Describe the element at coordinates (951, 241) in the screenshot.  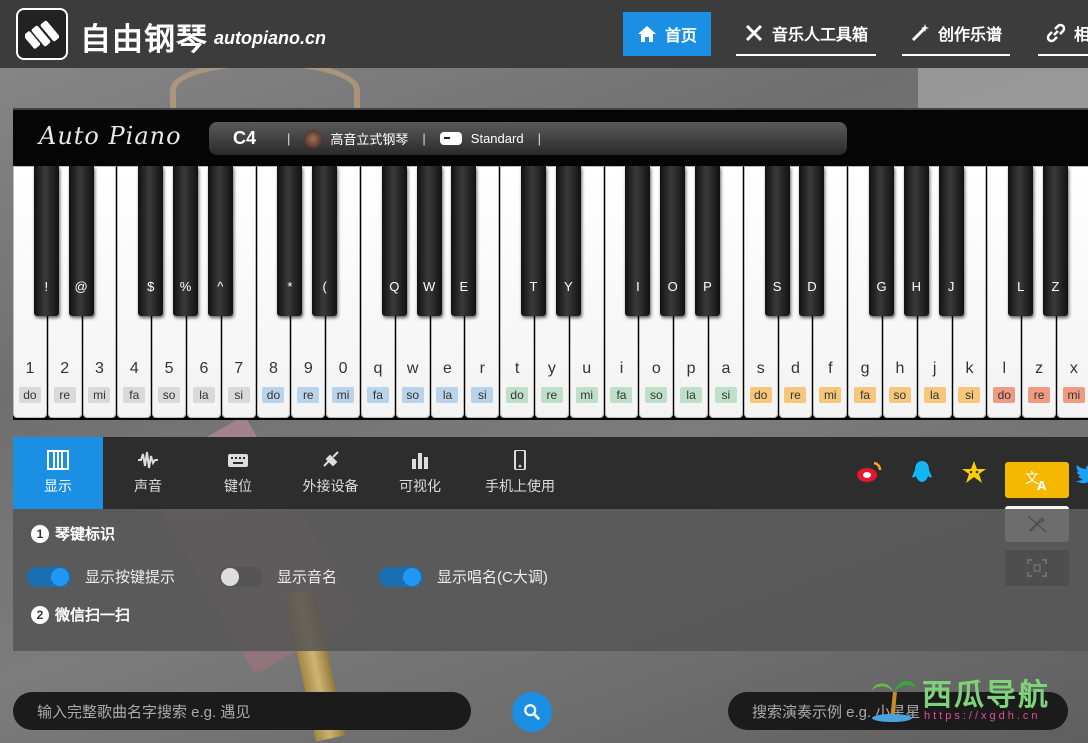
I see `black-key: J` at that location.